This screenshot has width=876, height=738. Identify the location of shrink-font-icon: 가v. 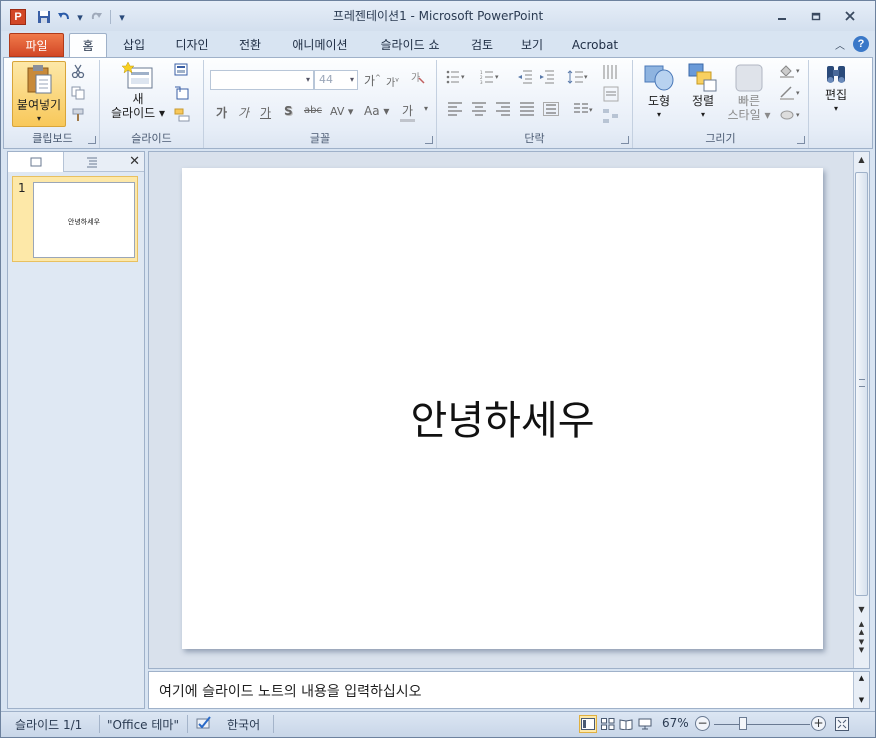
(392, 81).